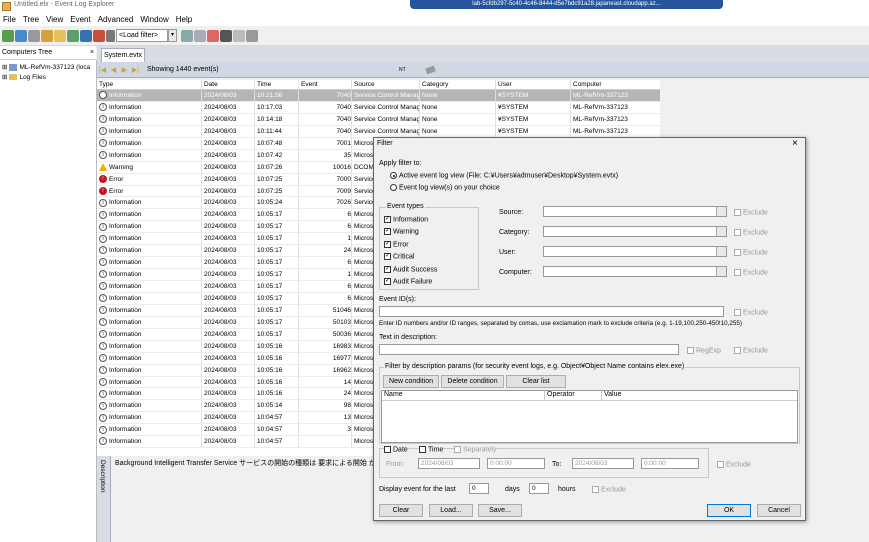 The width and height of the screenshot is (869, 542). What do you see at coordinates (401, 232) in the screenshot?
I see `type-option-warning: ✓ Warning` at bounding box center [401, 232].